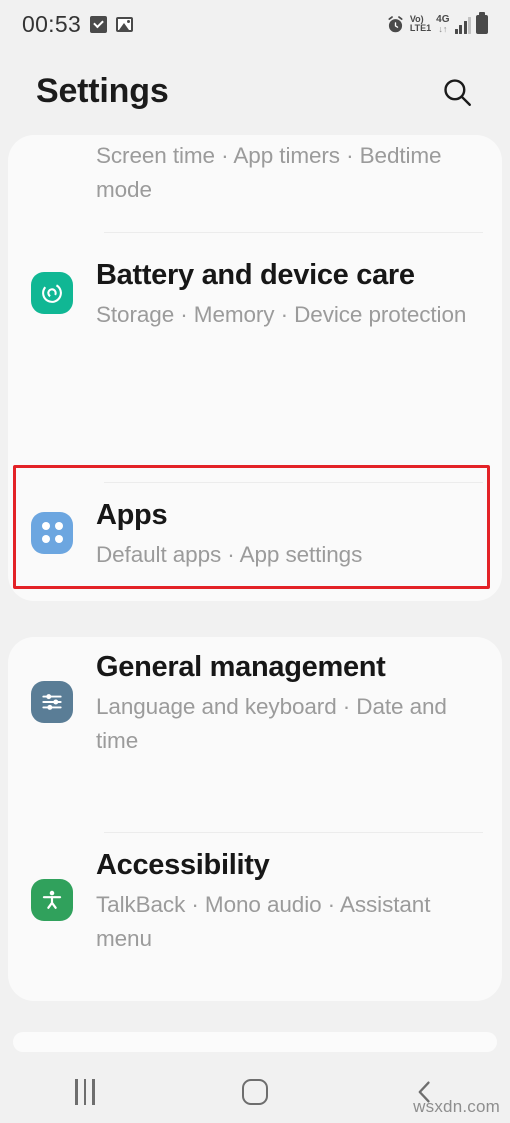  I want to click on network-type-label: 4G, so click(443, 19).